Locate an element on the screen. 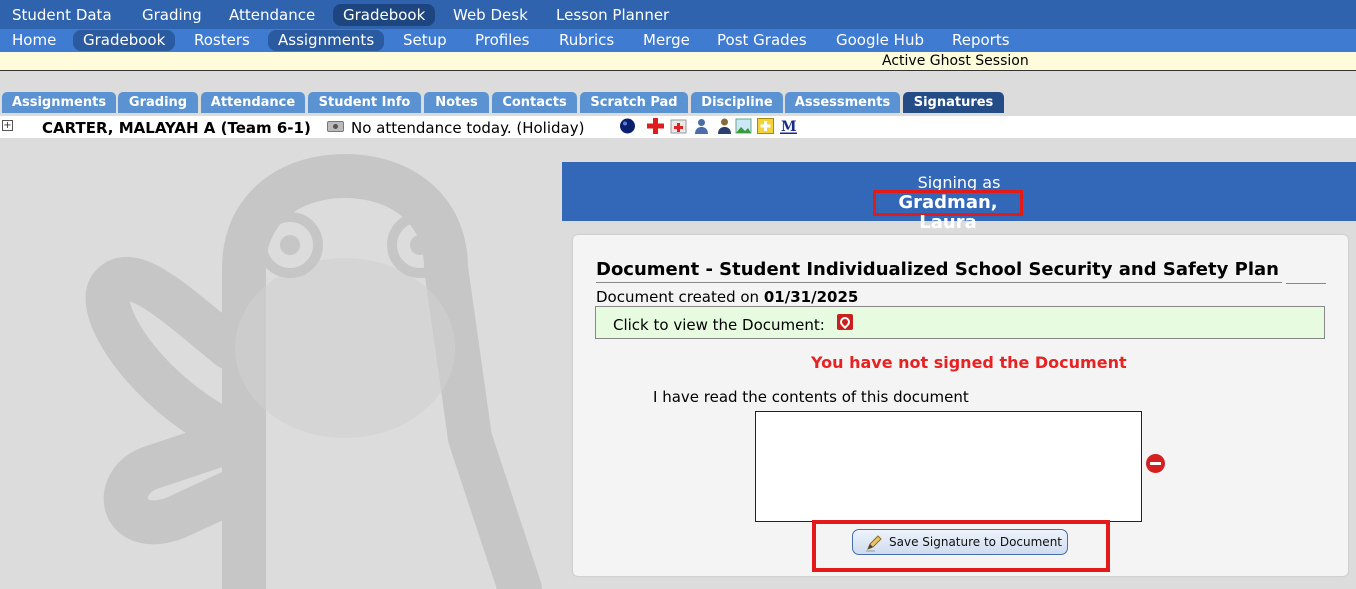 Image resolution: width=1356 pixels, height=589 pixels. signer-name: Gradman, Laura is located at coordinates (948, 211).